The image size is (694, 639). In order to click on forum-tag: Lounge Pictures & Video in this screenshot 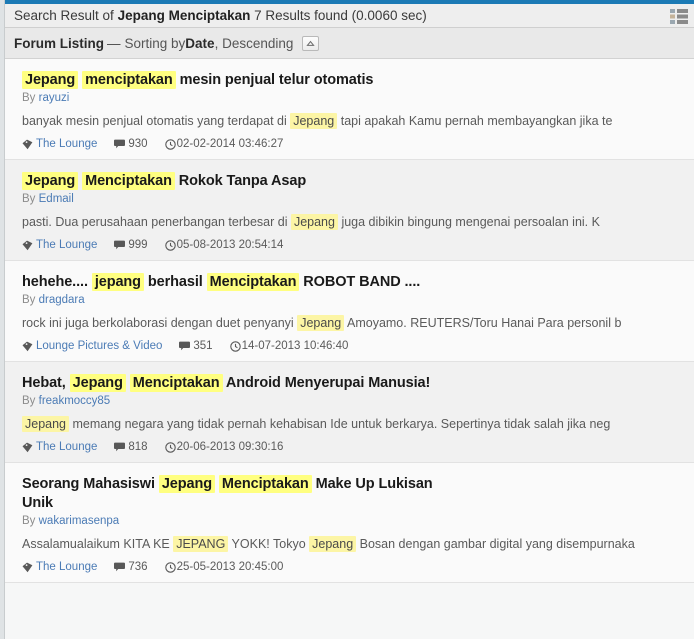, I will do `click(92, 346)`.